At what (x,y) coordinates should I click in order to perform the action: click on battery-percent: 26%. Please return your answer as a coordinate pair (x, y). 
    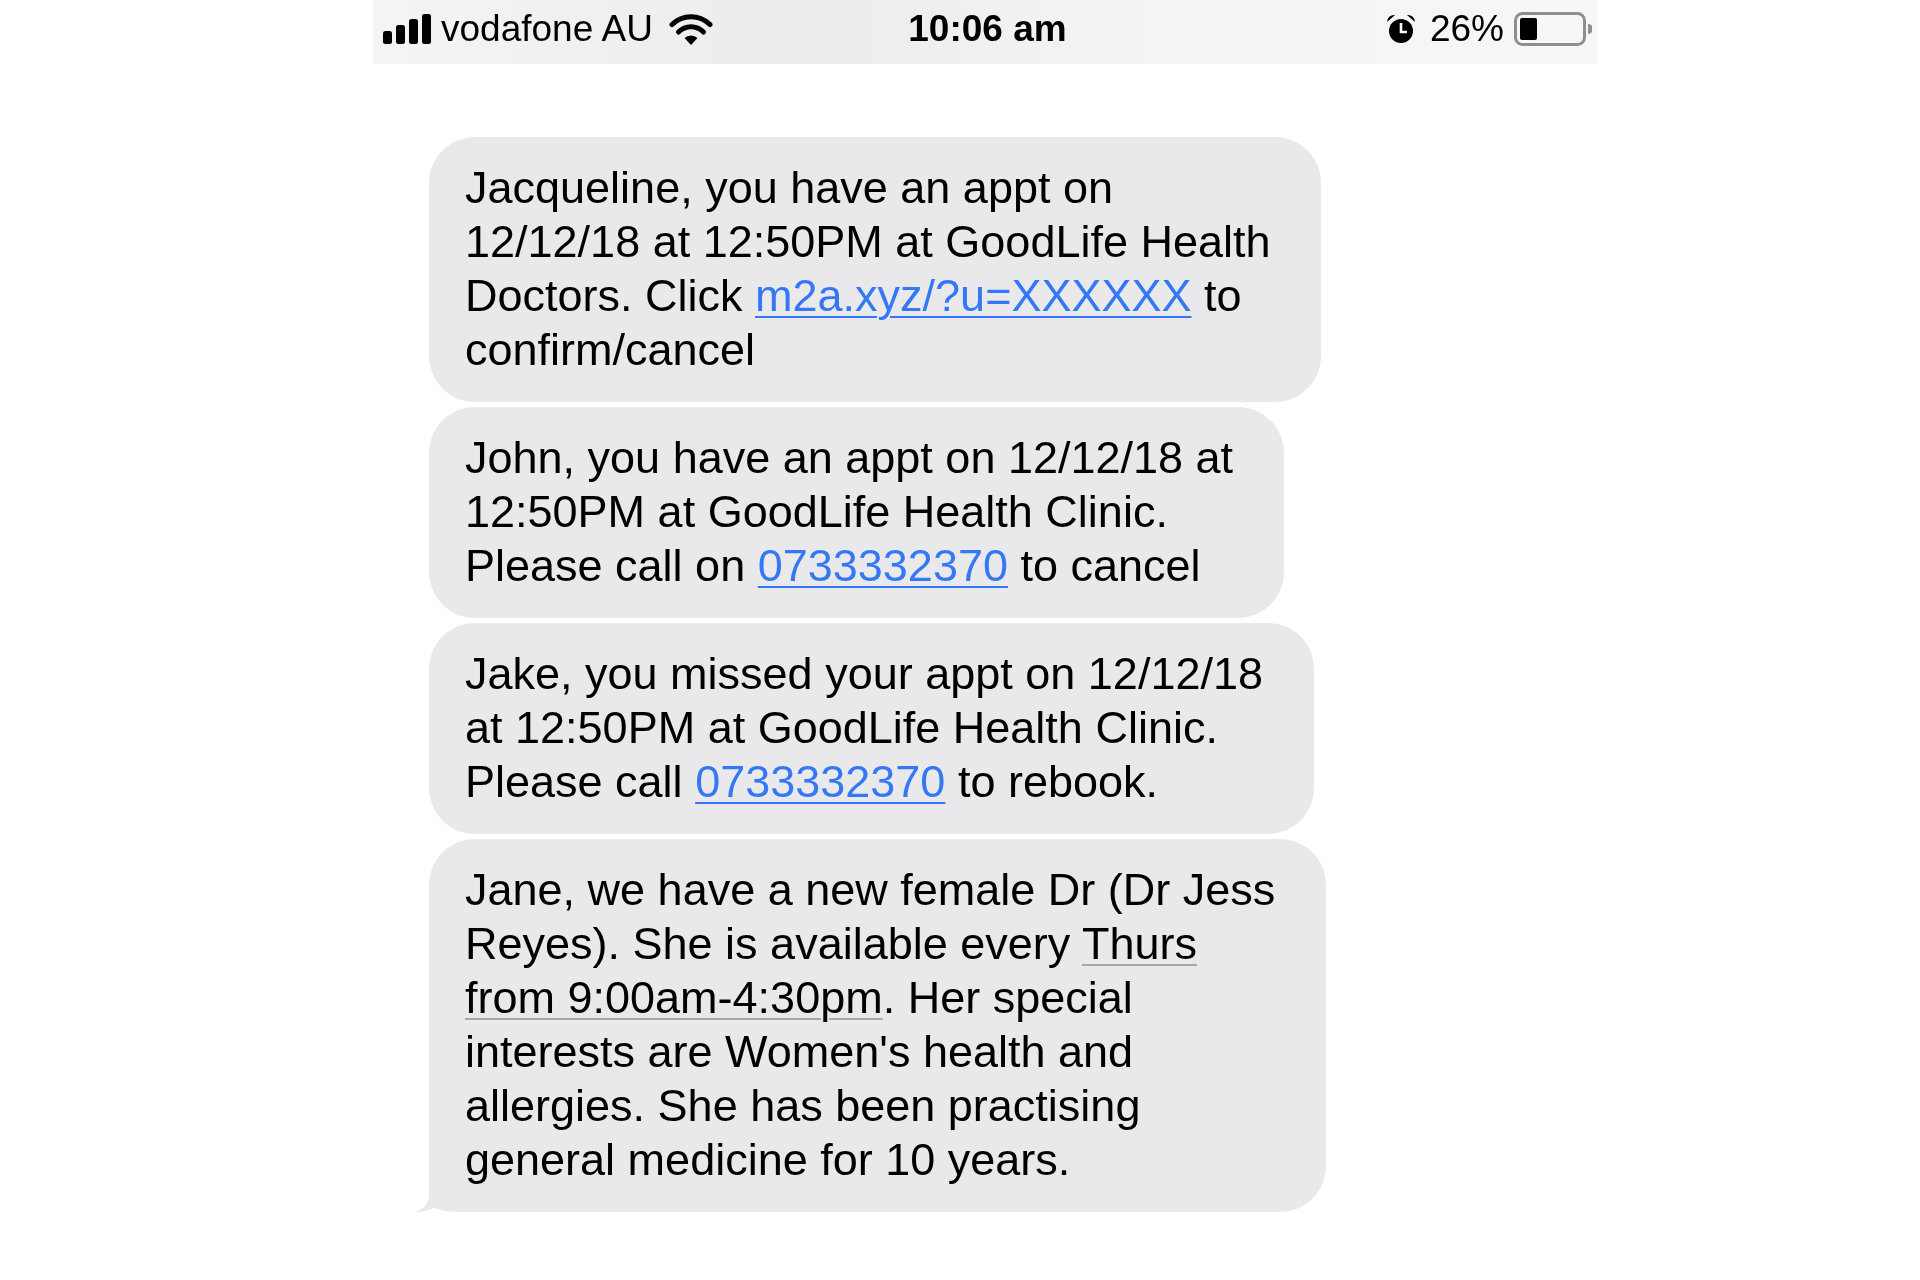
    Looking at the image, I should click on (1466, 29).